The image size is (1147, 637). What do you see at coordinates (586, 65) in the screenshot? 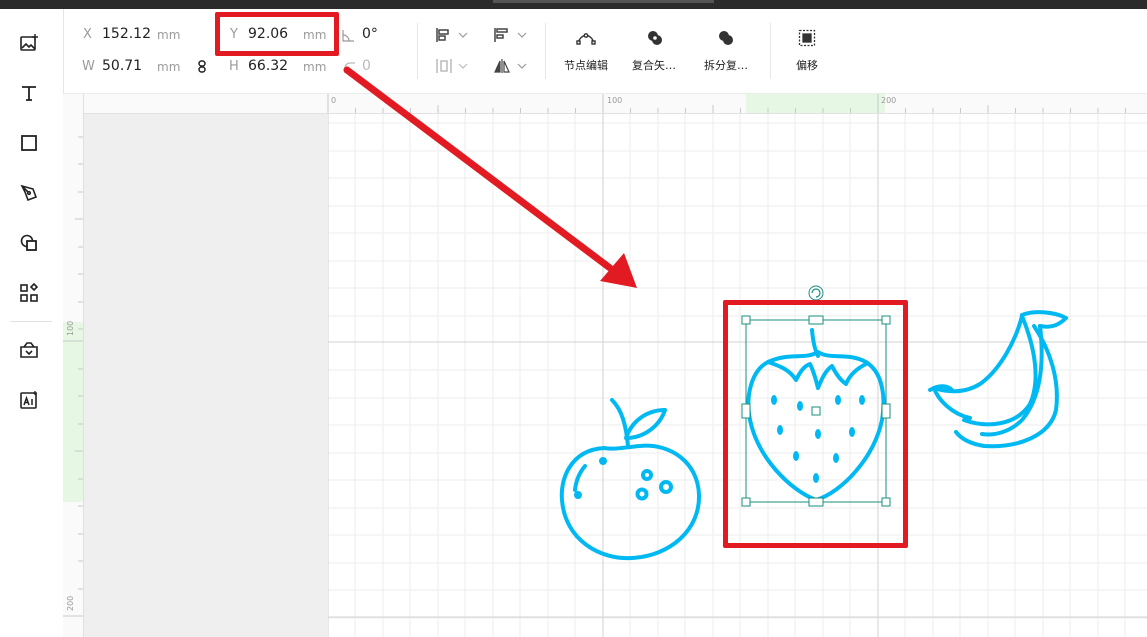
I see `node-edit-button: 节点编辑` at bounding box center [586, 65].